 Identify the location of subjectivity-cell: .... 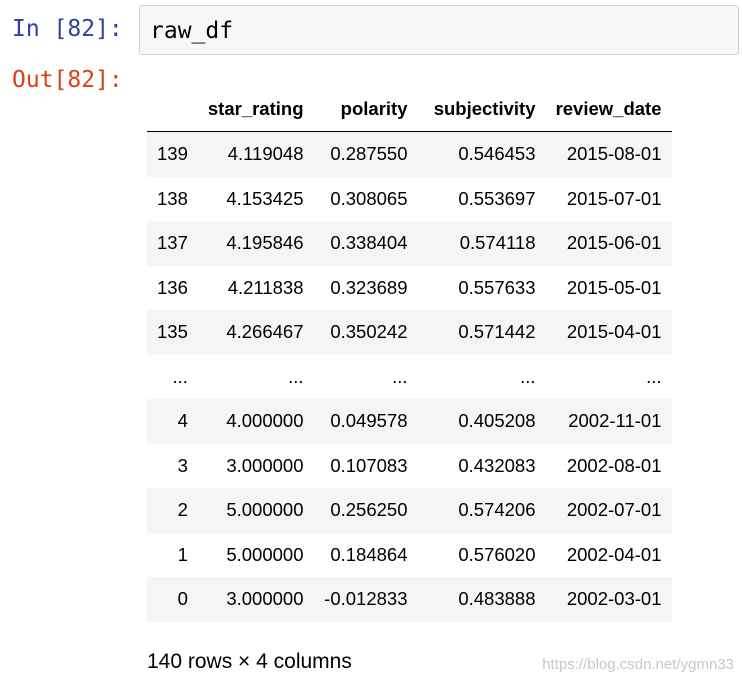
(528, 376).